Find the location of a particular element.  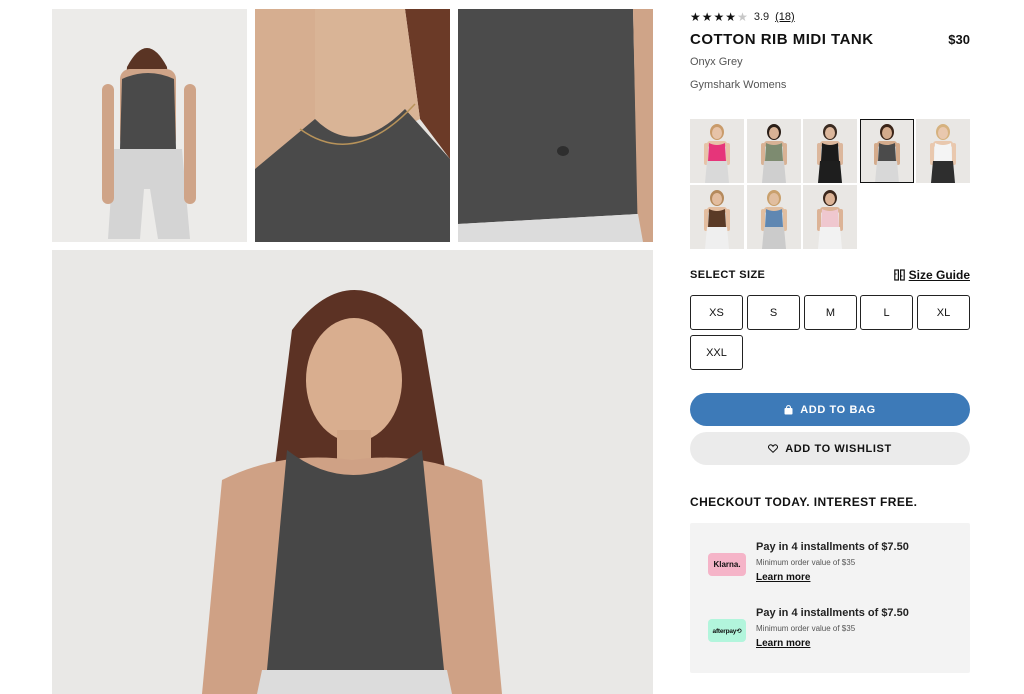

color-swatch-sage is located at coordinates (773, 151).